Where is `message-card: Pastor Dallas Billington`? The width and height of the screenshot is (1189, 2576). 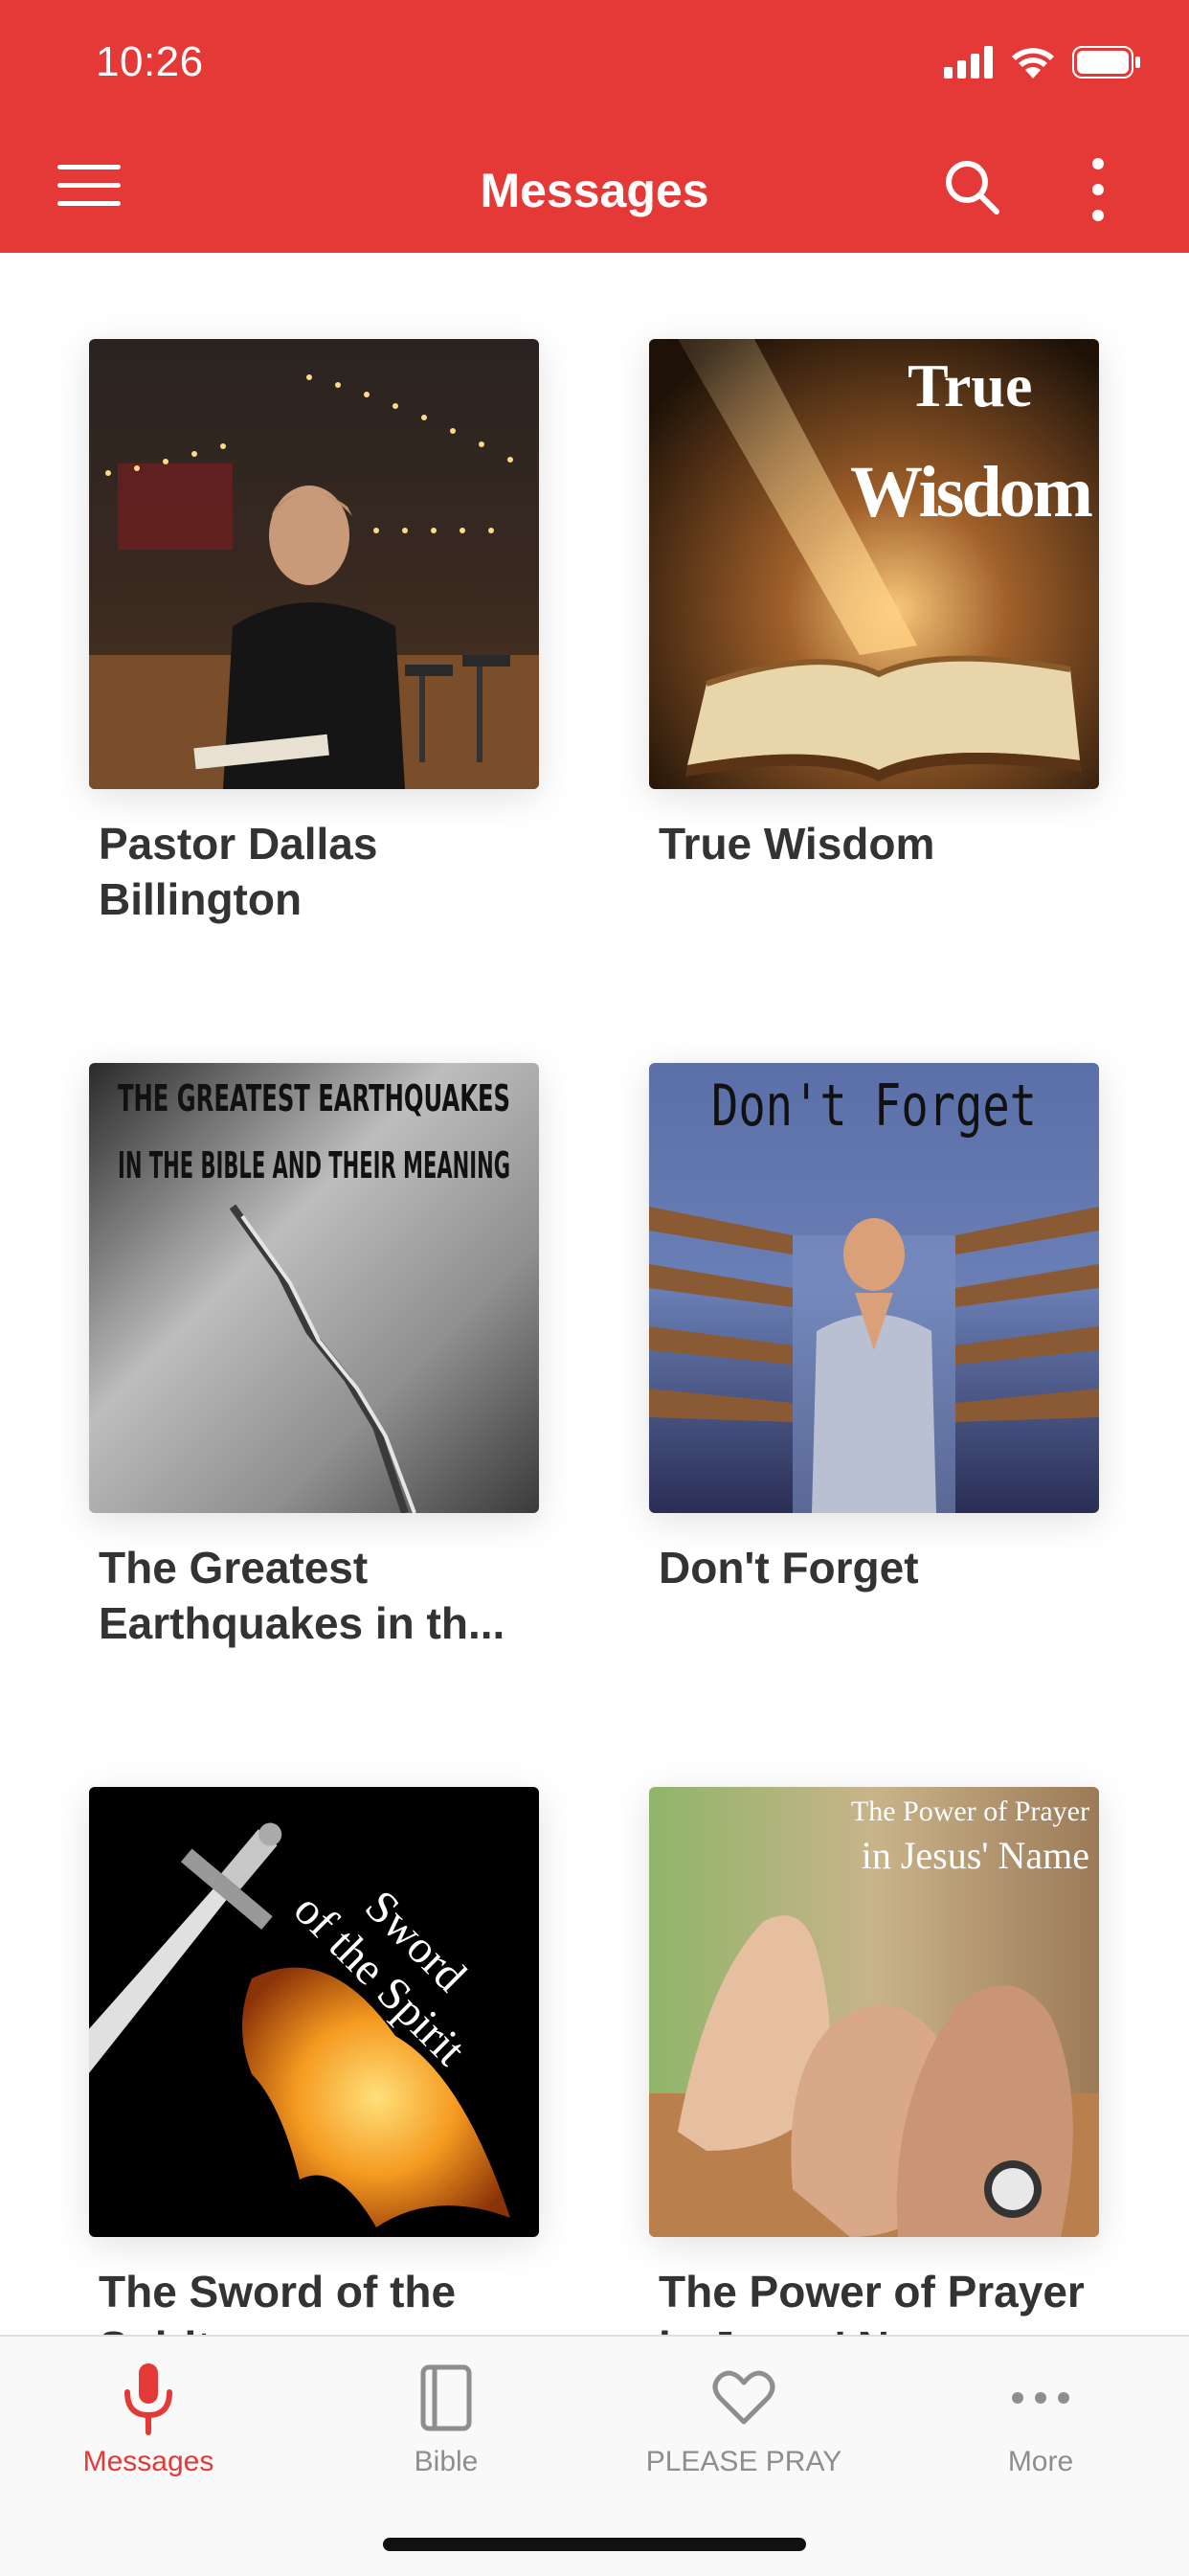
message-card: Pastor Dallas Billington is located at coordinates (314, 633).